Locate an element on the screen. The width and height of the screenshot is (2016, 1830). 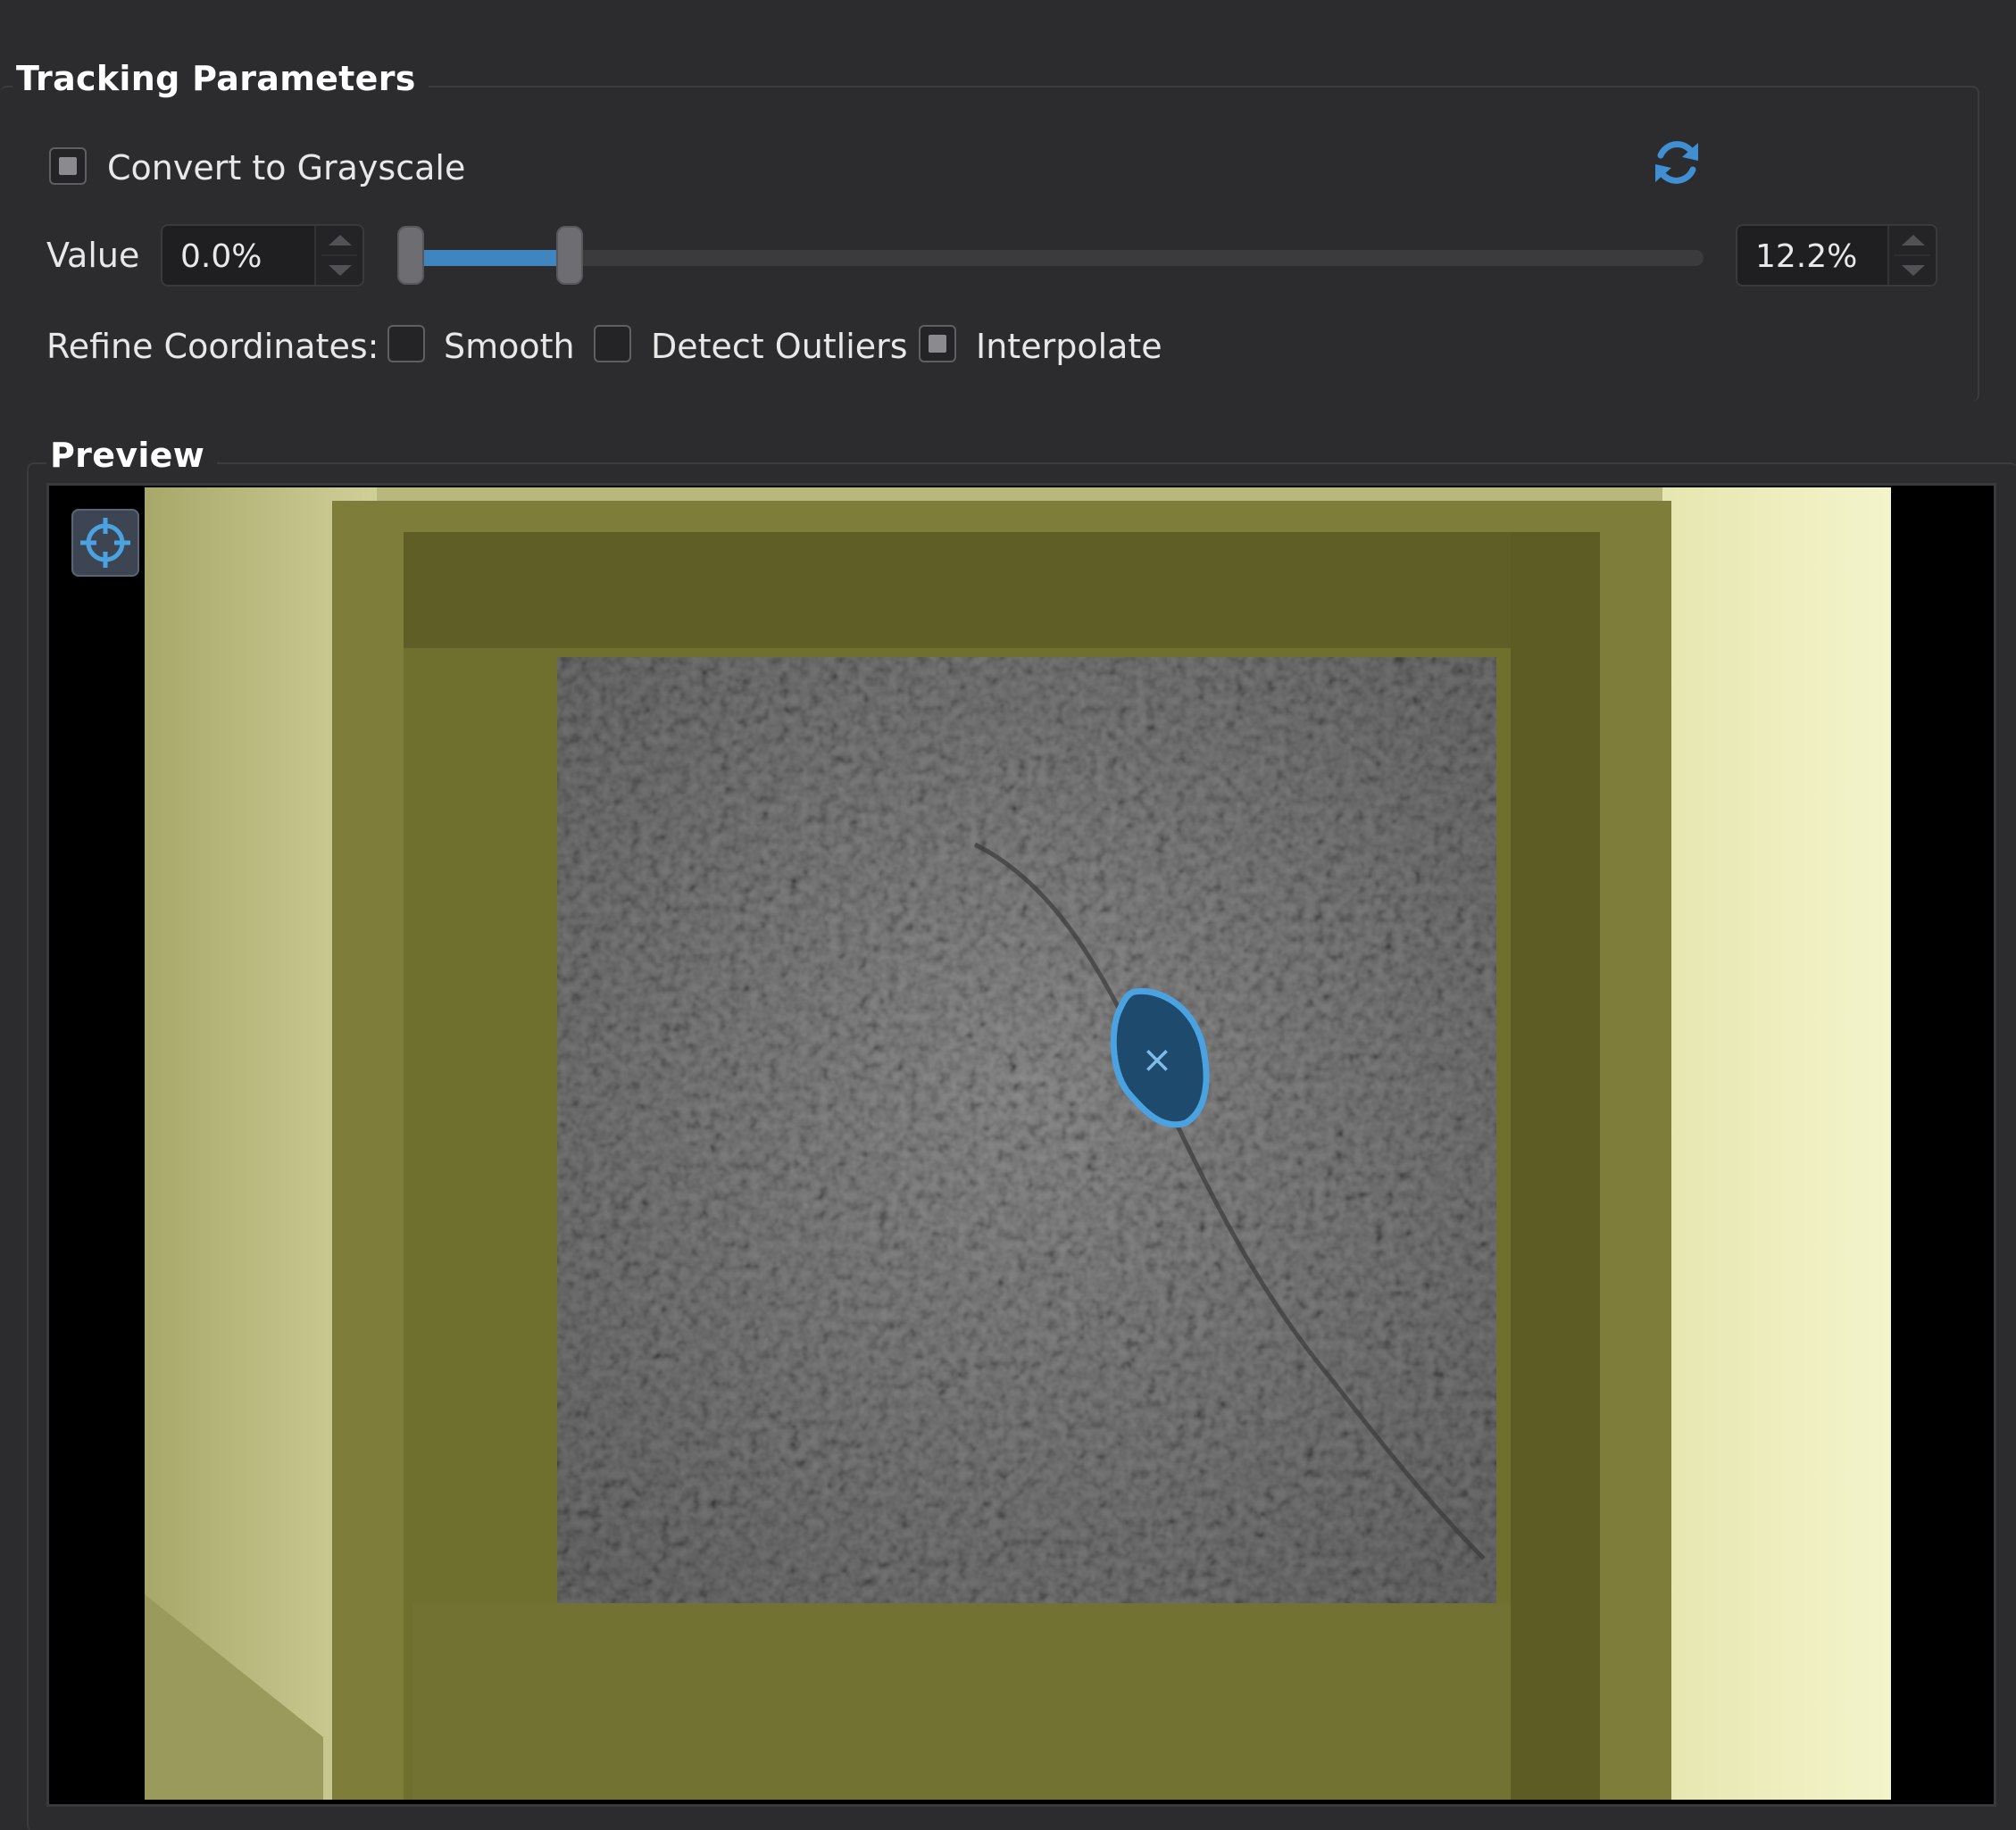
blob-centroid-marker: × is located at coordinates (1156, 1059).